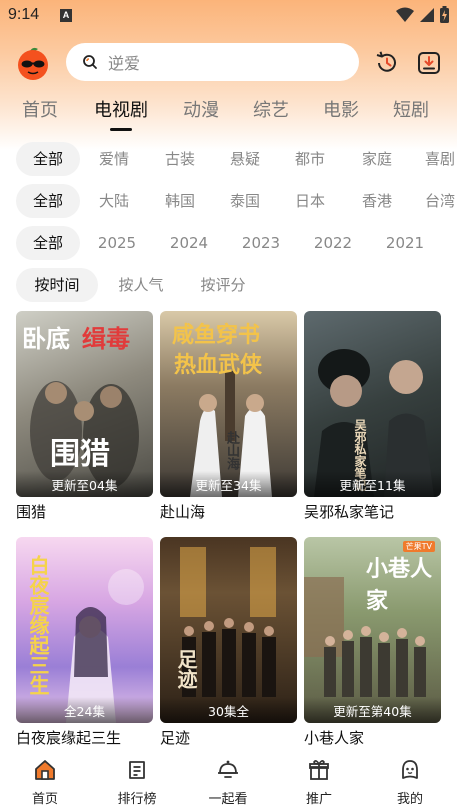 The image size is (457, 812). What do you see at coordinates (372, 511) in the screenshot?
I see `video-title: 吴邪私家笔记` at bounding box center [372, 511].